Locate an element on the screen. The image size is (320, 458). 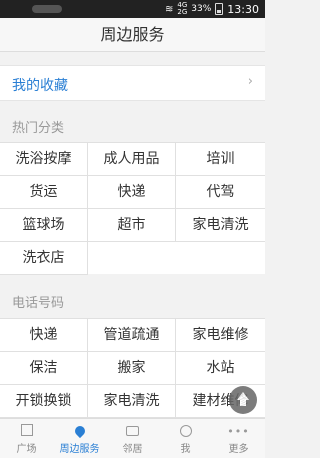
bottom-tab-bar: 广场 周边服务 邻居 我 ••• 更多 is located at coordinates (132, 438).